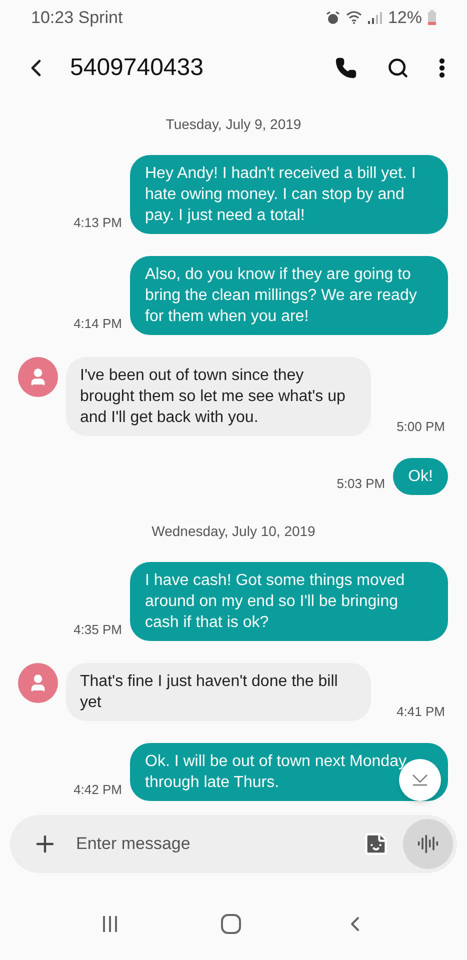 The width and height of the screenshot is (467, 960). Describe the element at coordinates (218, 692) in the screenshot. I see `received-message-bubble: That's fine I just haven't done the bill yet` at that location.